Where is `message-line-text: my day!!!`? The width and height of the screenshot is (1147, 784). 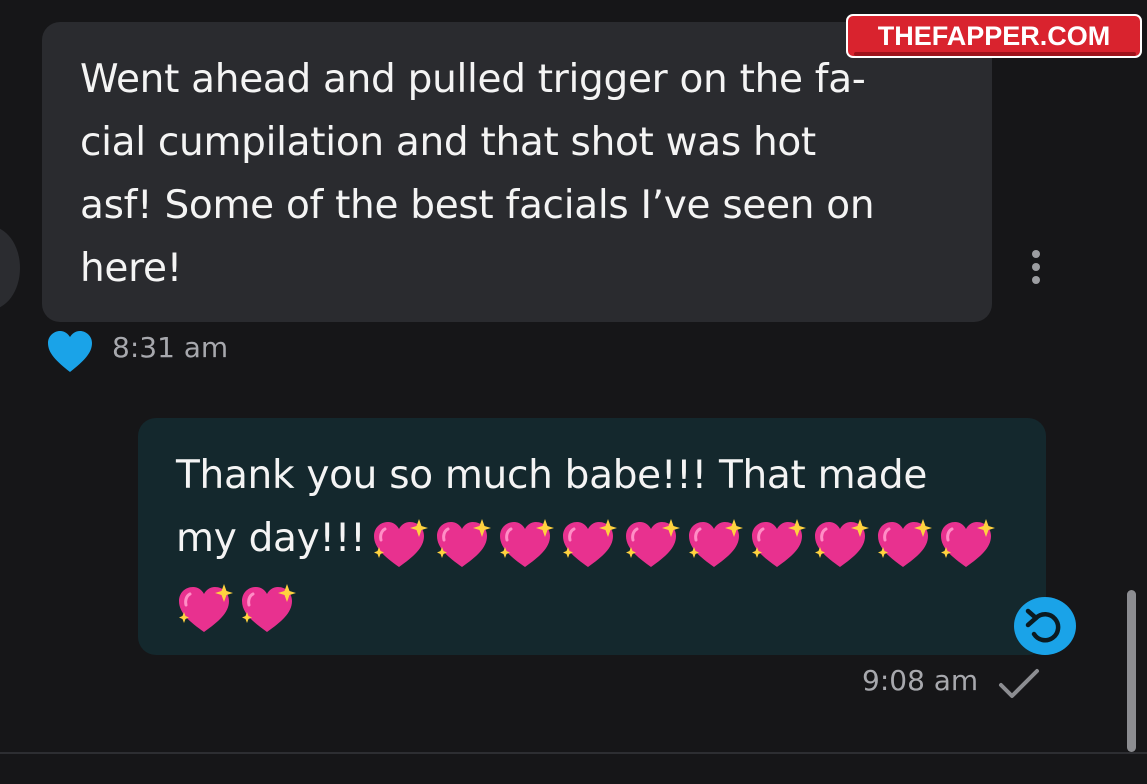 message-line-text: my day!!! is located at coordinates (271, 538).